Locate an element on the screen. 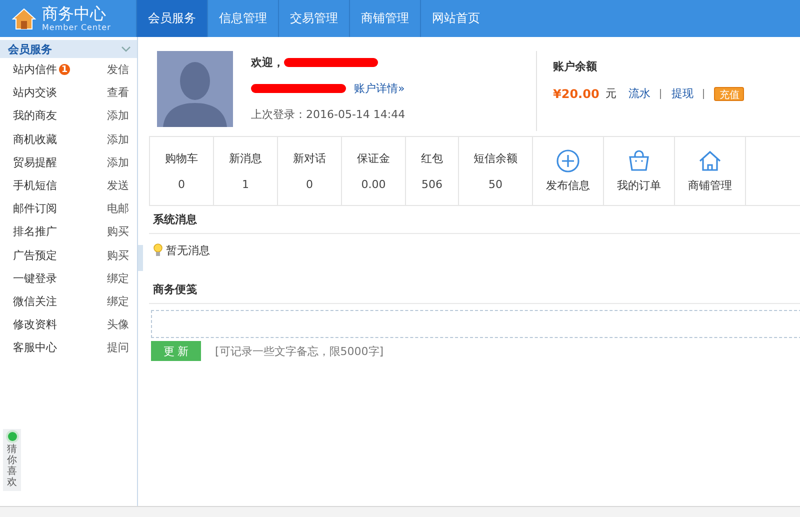  stat-cell: 新对话 0 is located at coordinates (309, 171).